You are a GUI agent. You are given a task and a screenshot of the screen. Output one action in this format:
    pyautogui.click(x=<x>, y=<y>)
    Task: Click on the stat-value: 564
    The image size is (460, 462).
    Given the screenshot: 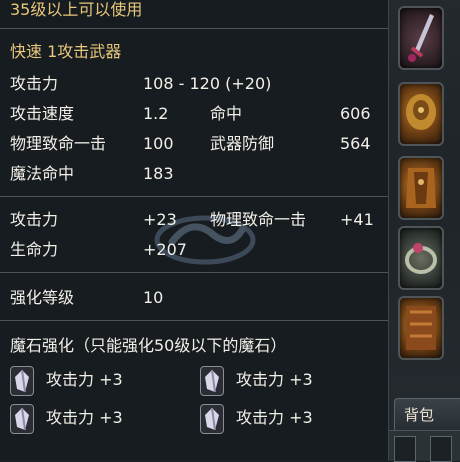 What is the action you would take?
    pyautogui.click(x=355, y=143)
    